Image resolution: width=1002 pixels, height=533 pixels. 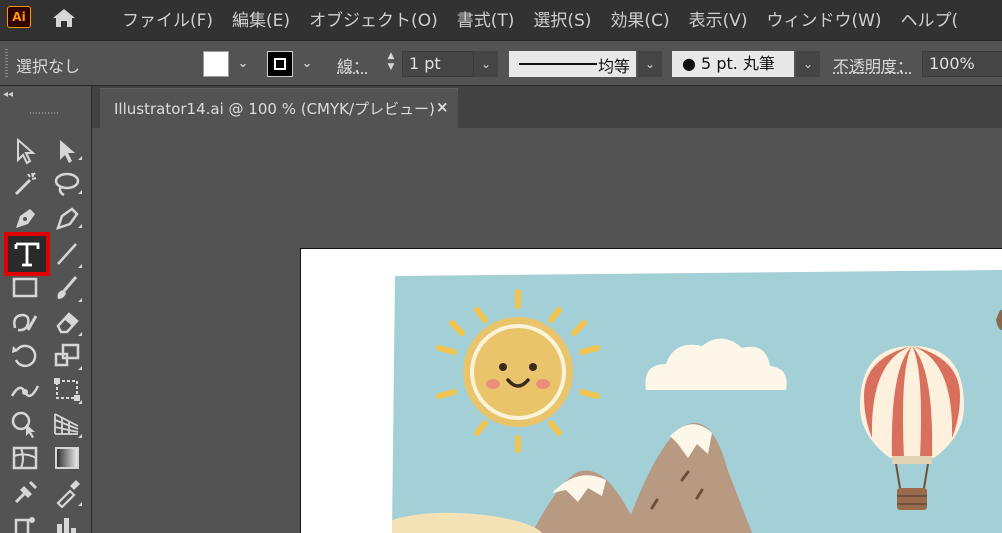 I want to click on direct-selection-tool-icon, so click(x=25, y=150).